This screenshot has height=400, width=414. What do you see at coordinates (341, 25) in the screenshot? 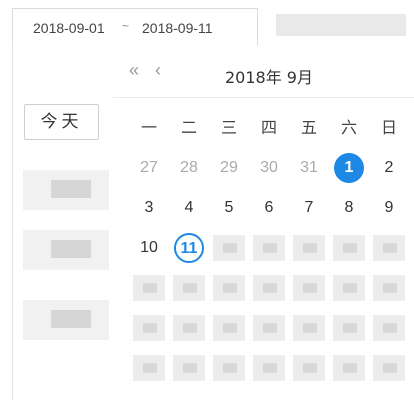
I see `blurred-region` at bounding box center [341, 25].